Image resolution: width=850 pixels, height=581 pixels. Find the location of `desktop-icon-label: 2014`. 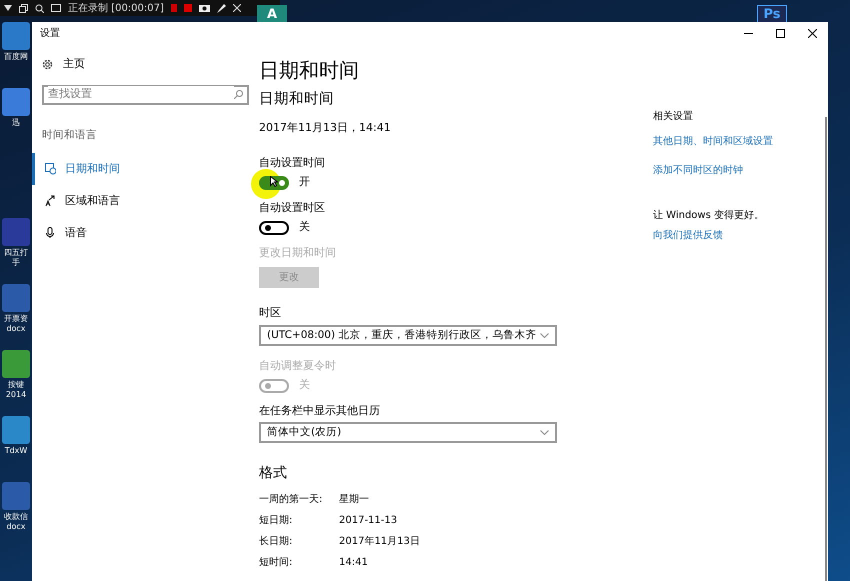

desktop-icon-label: 2014 is located at coordinates (16, 395).